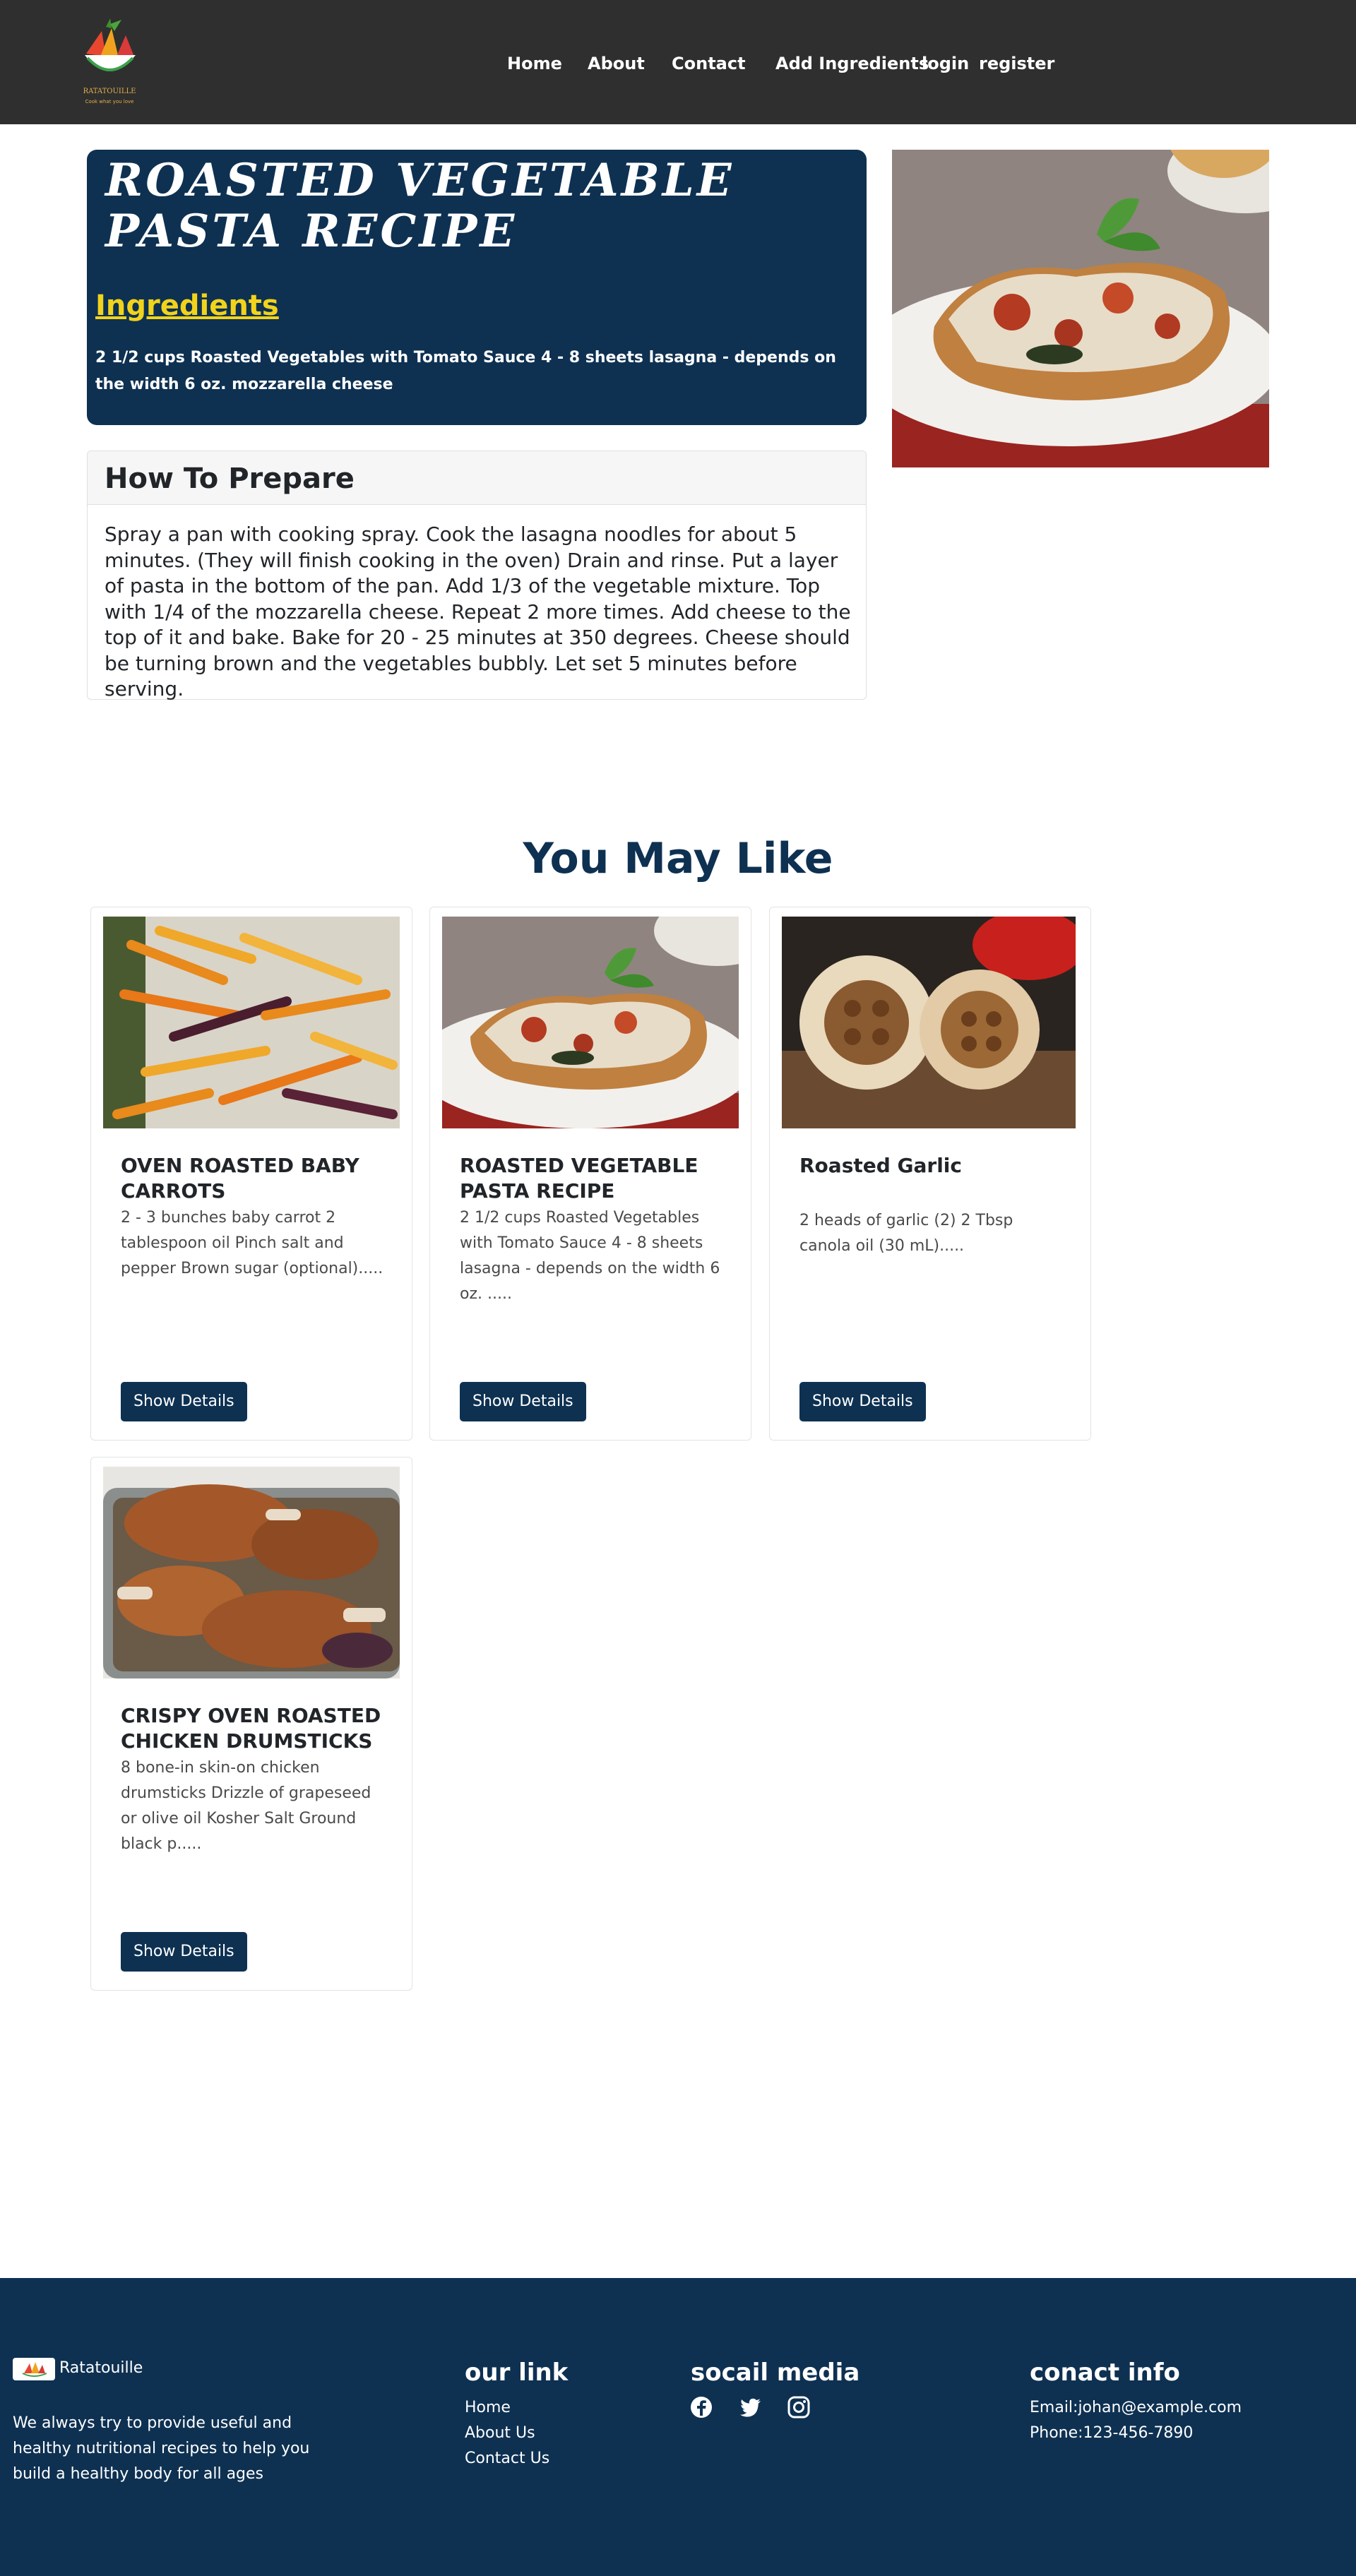  Describe the element at coordinates (110, 102) in the screenshot. I see `svg-text: Cook what you love` at that location.